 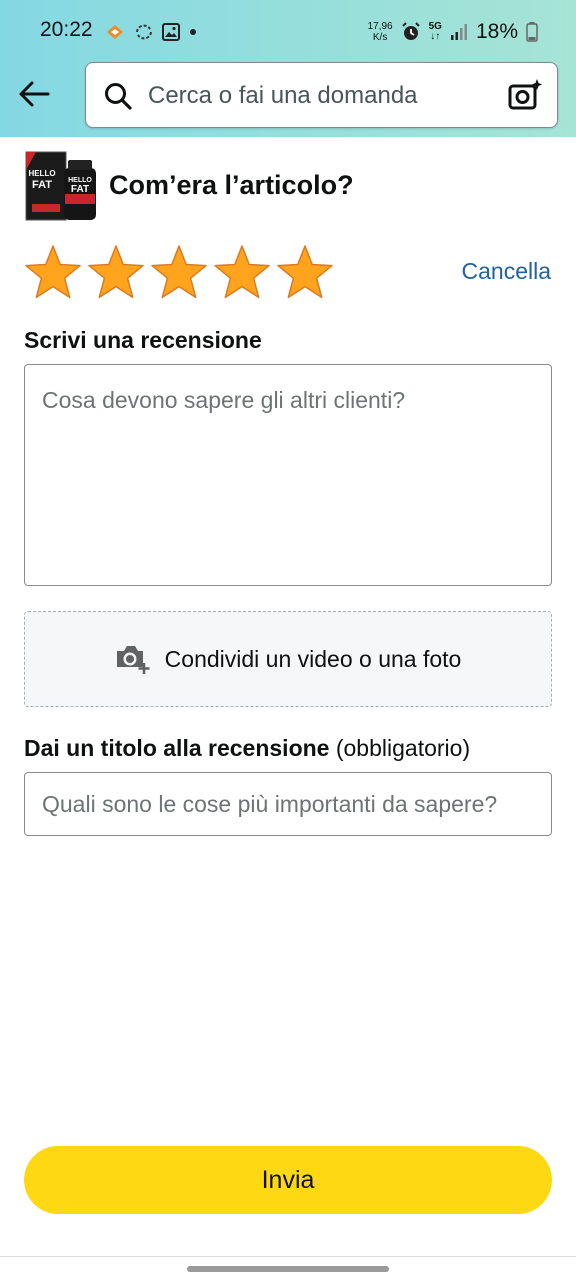 I want to click on star-rating, so click(x=179, y=273).